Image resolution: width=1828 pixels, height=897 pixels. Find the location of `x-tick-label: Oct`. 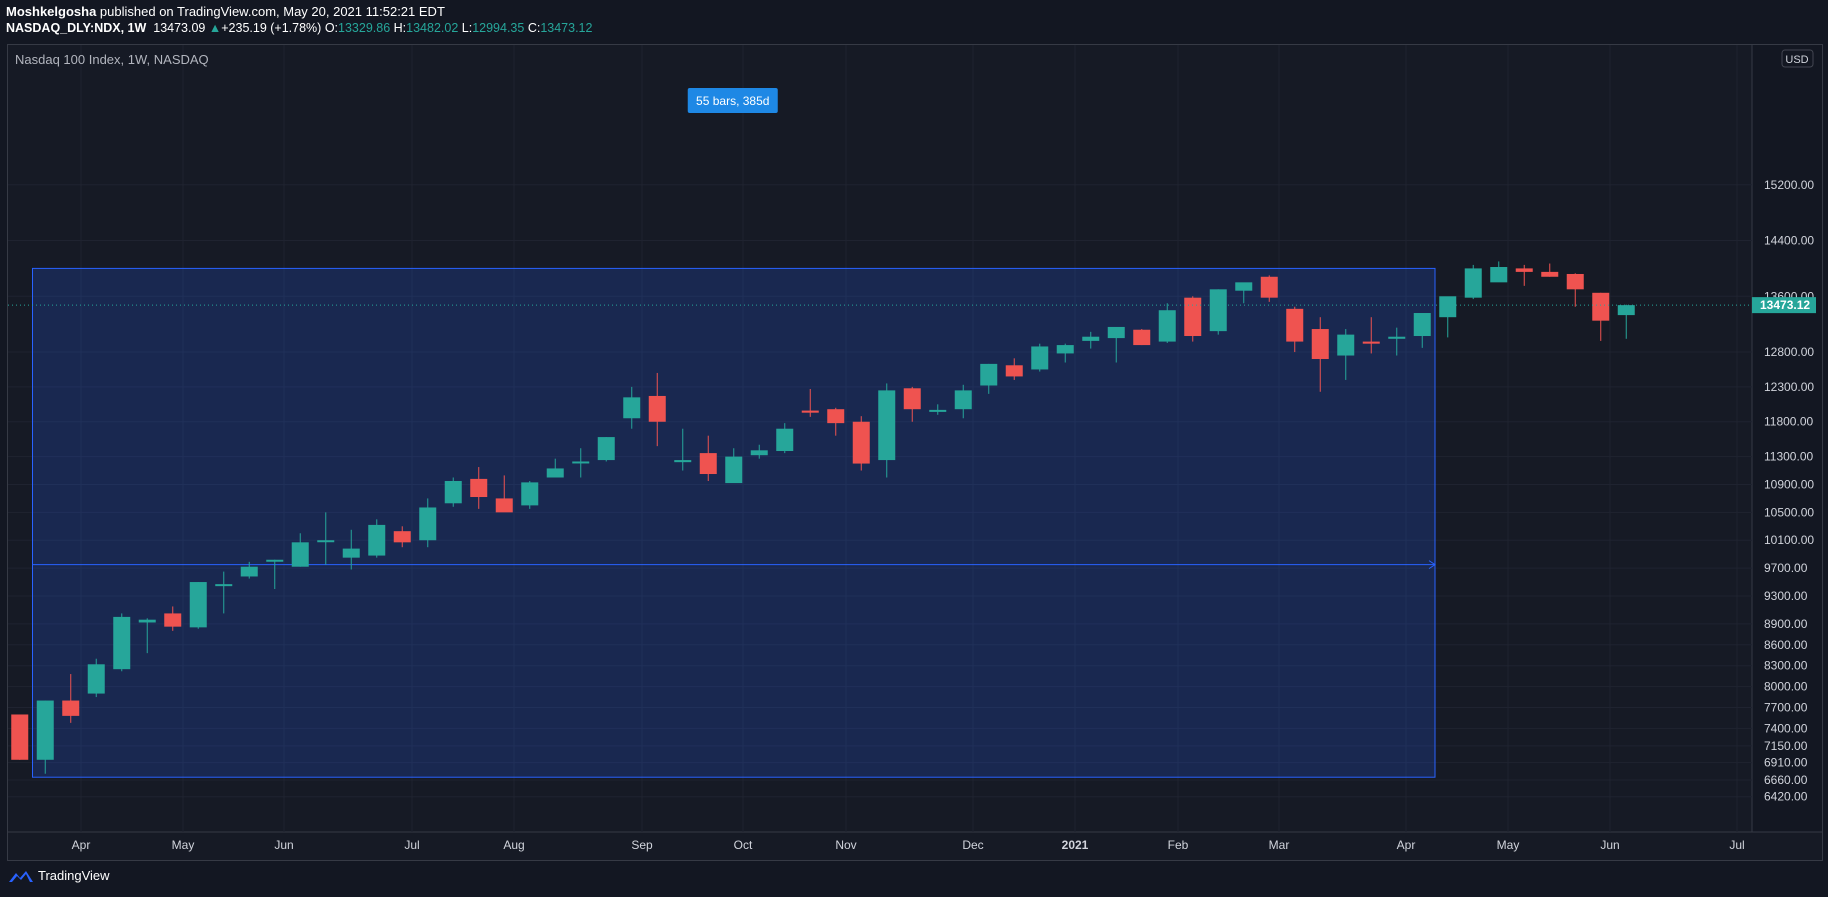

x-tick-label: Oct is located at coordinates (743, 845).